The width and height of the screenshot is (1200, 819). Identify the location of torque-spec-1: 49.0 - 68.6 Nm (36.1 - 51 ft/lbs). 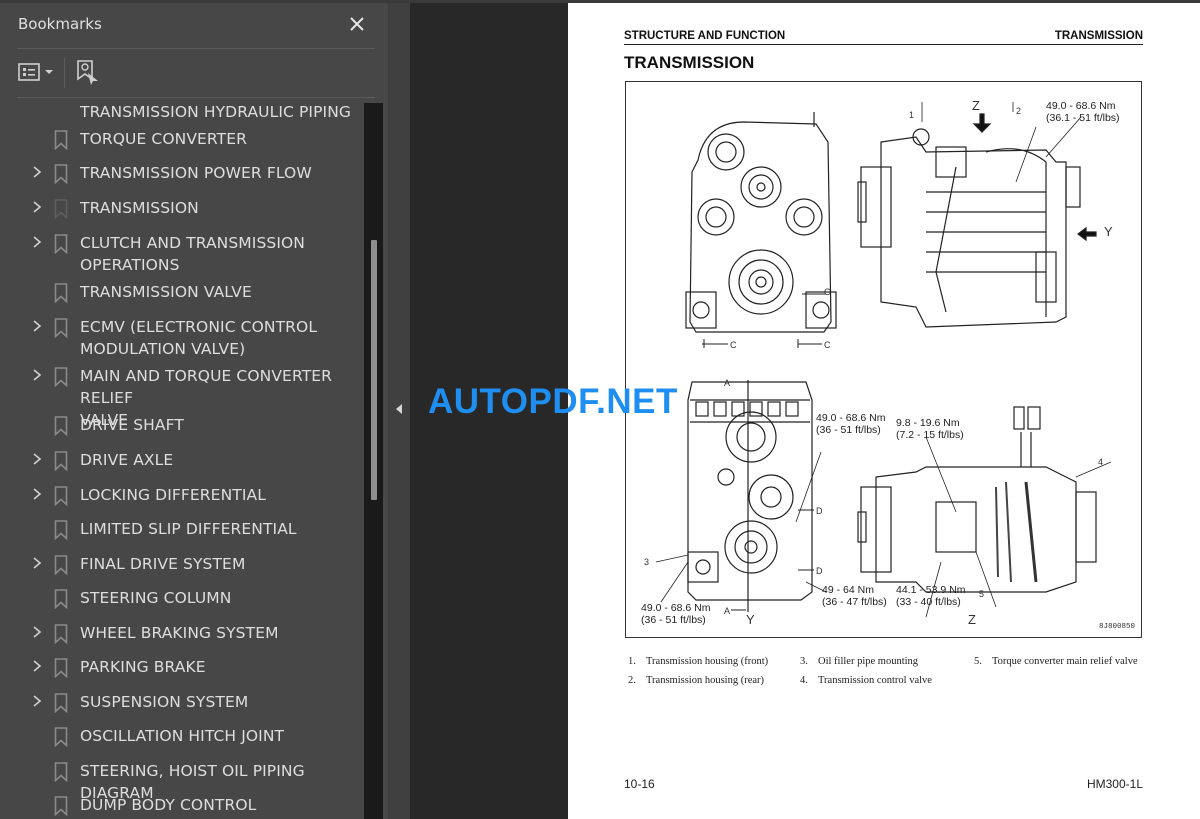
(1083, 112).